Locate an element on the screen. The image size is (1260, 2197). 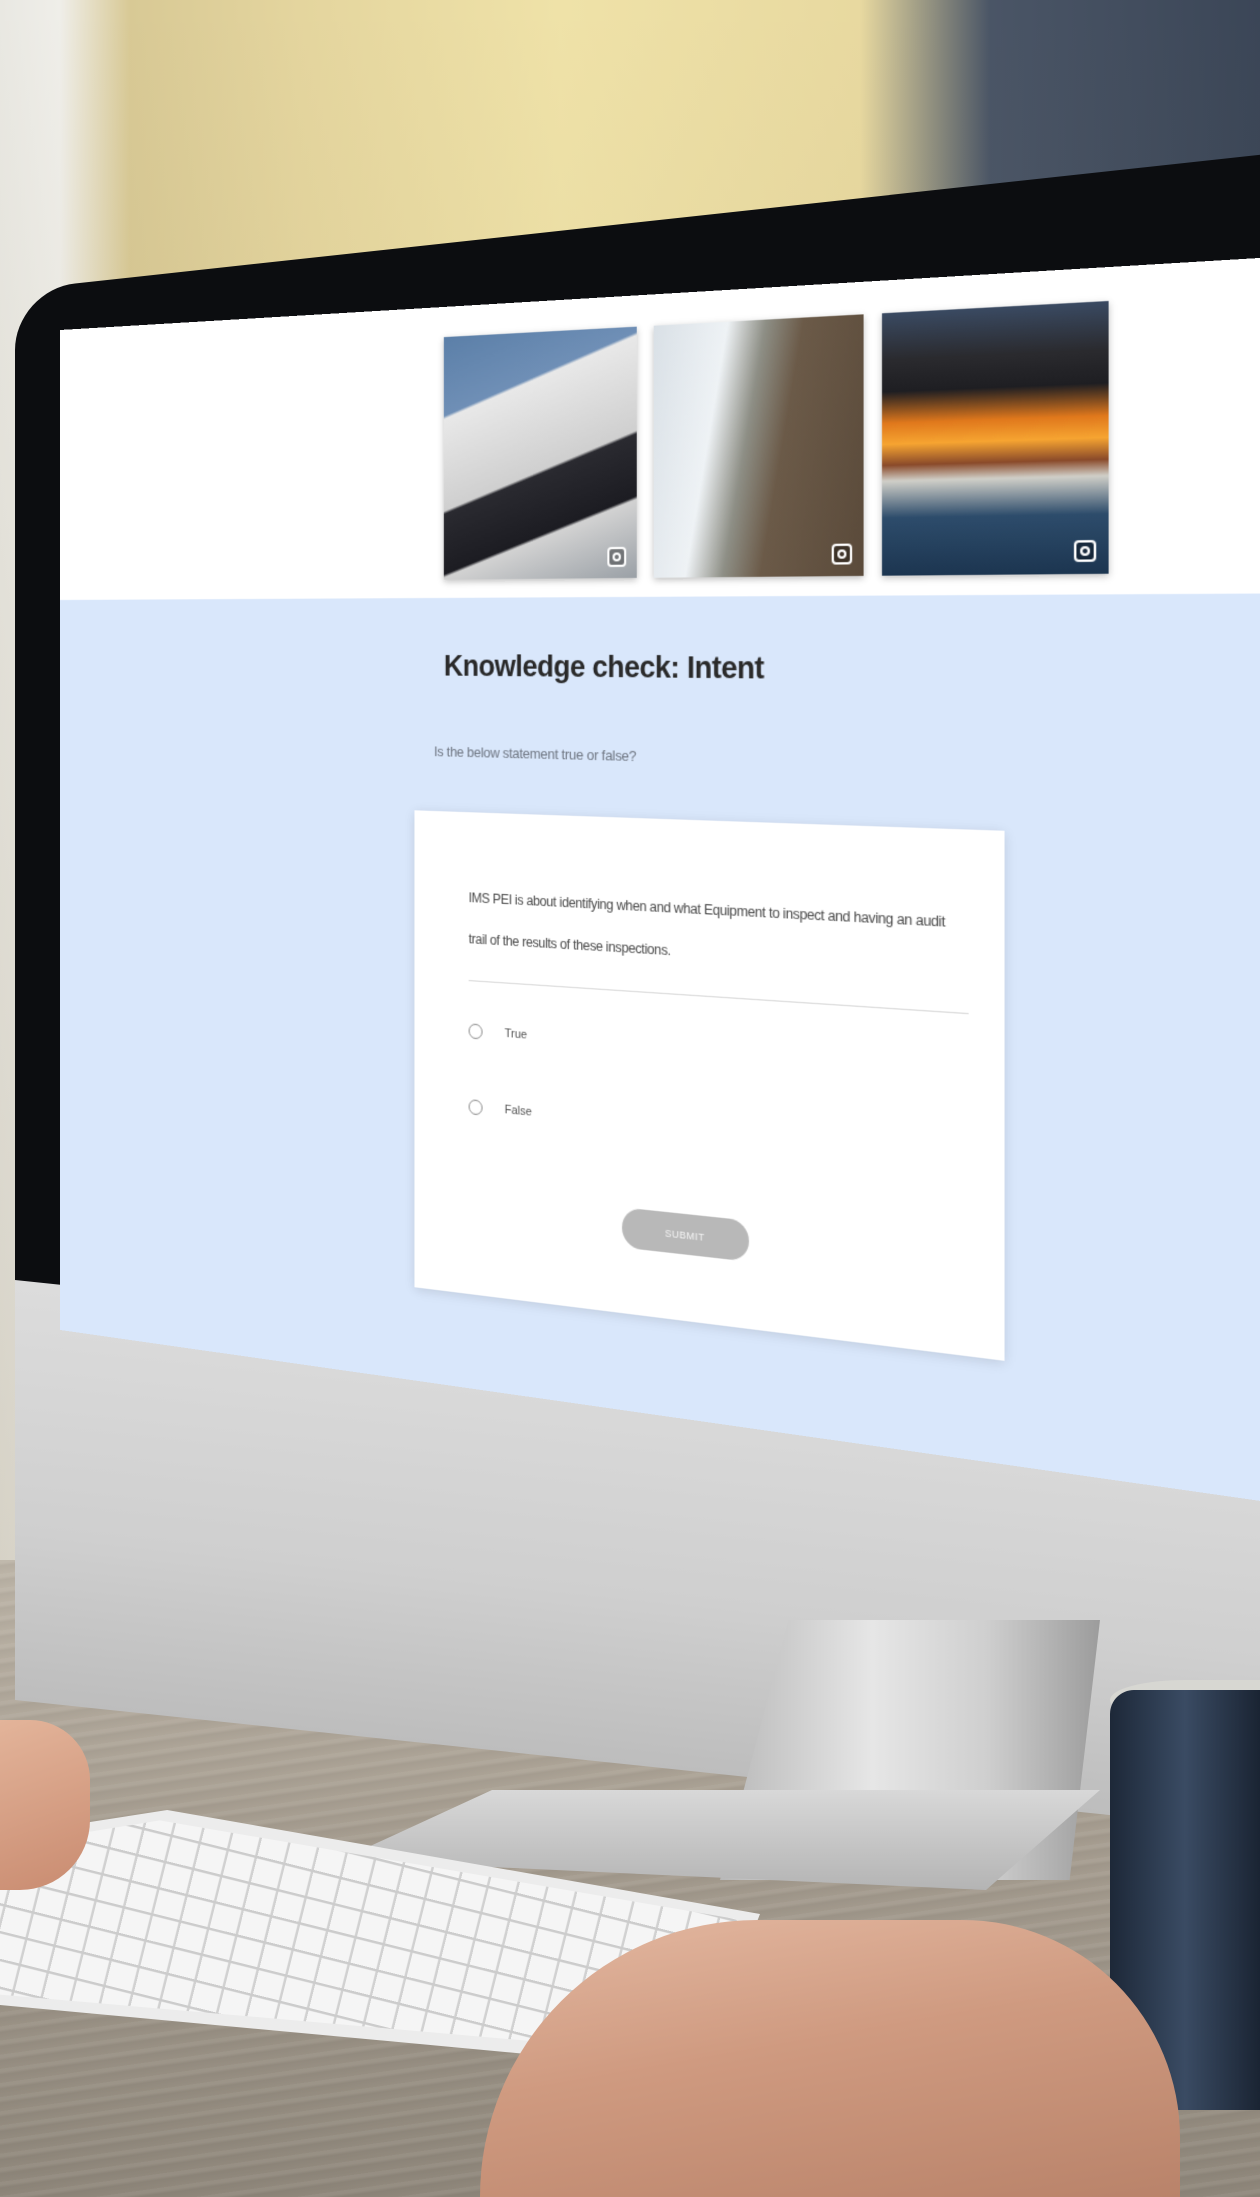
radio-true is located at coordinates (475, 1031).